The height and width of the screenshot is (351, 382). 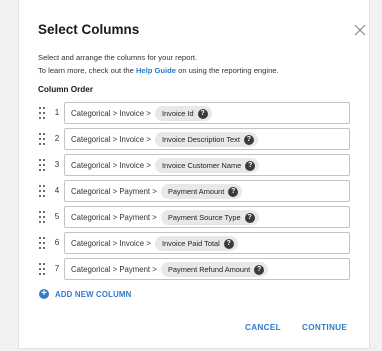 What do you see at coordinates (66, 89) in the screenshot?
I see `column-order-label: Column Order` at bounding box center [66, 89].